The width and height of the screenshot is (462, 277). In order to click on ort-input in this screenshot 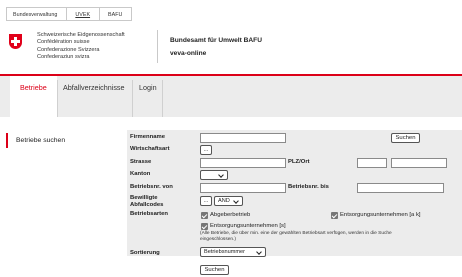, I will do `click(419, 163)`.